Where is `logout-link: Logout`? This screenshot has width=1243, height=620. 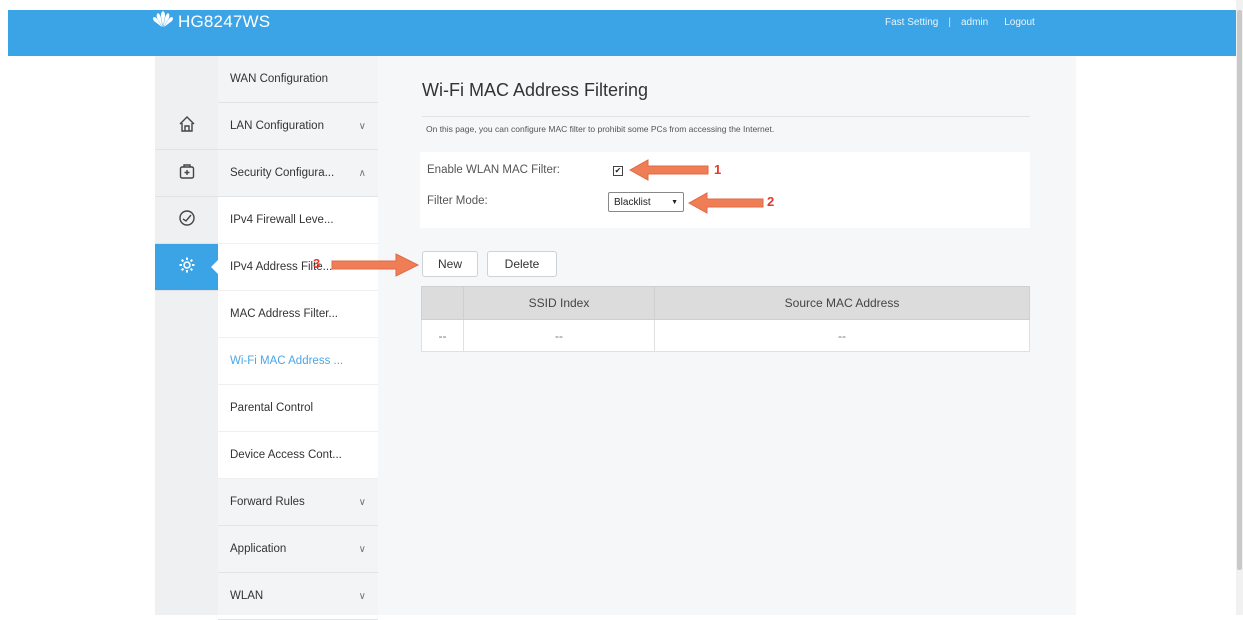
logout-link: Logout is located at coordinates (1019, 22).